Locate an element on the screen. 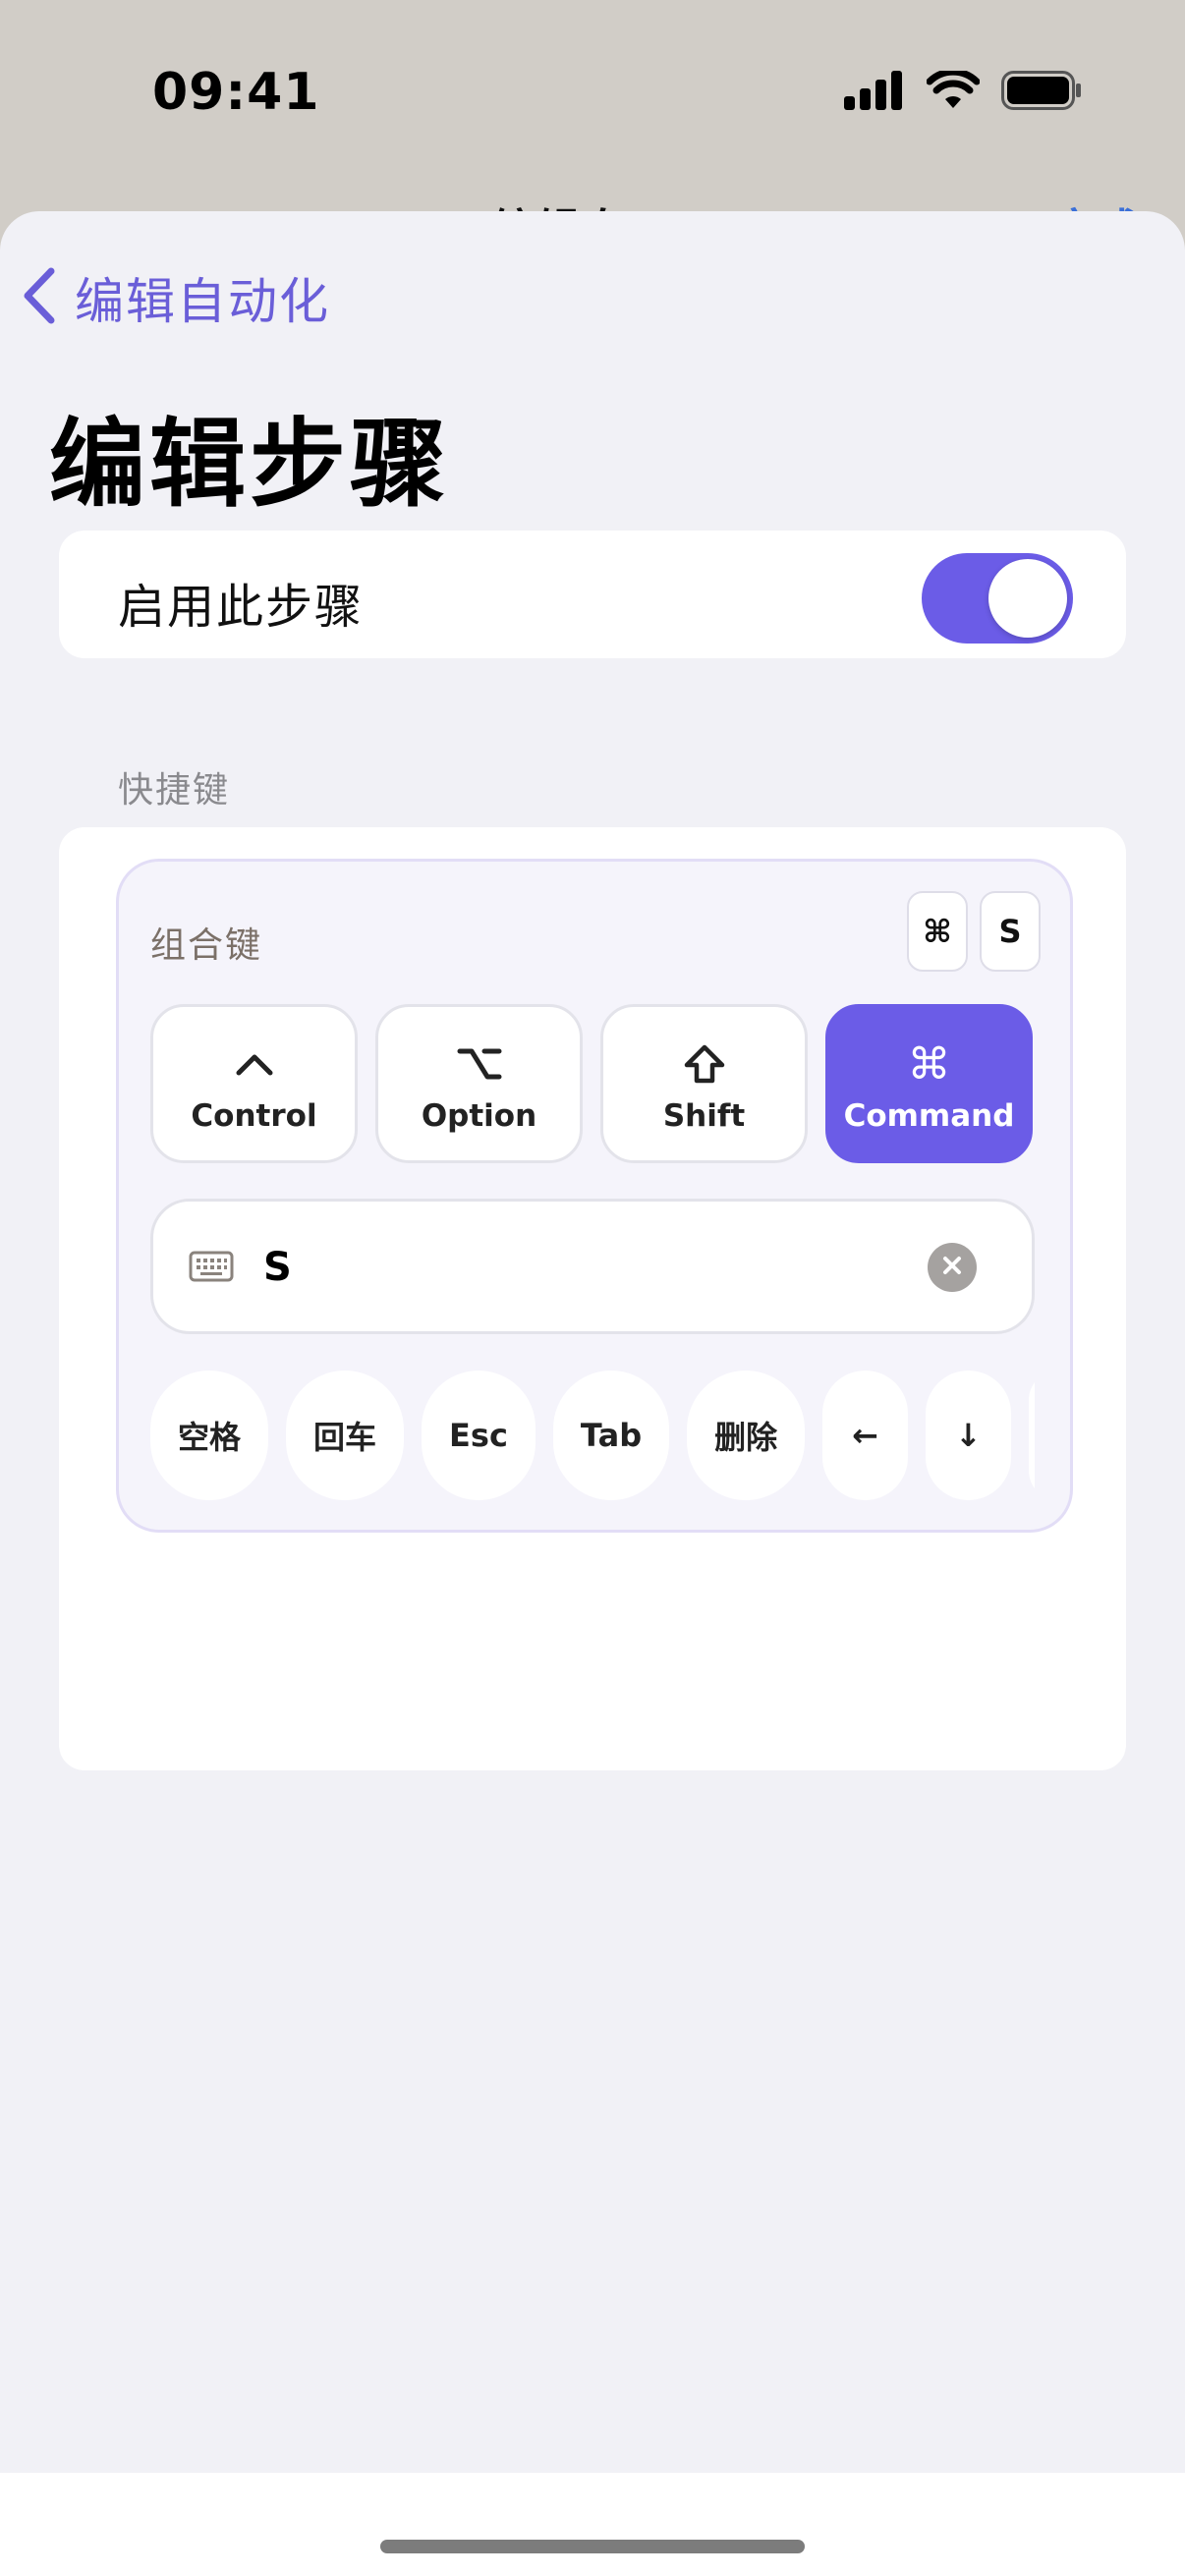 This screenshot has height=2576, width=1185. close-icon is located at coordinates (952, 1267).